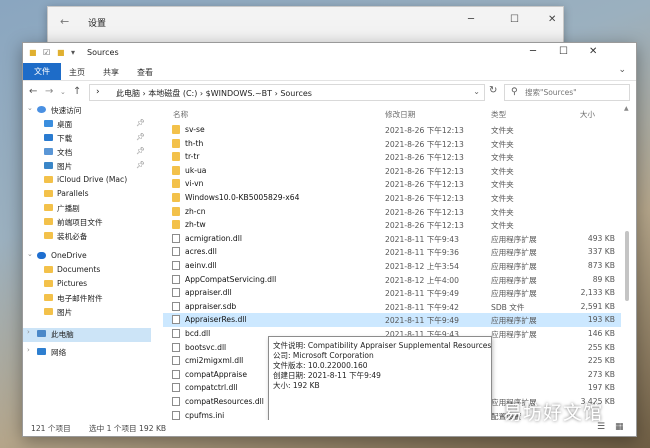 The height and width of the screenshot is (448, 650). I want to click on breadcrumb: 此电脑 › 本地磁盘 (C:) › $WINDOWS.~BT › Sources, so click(214, 93).